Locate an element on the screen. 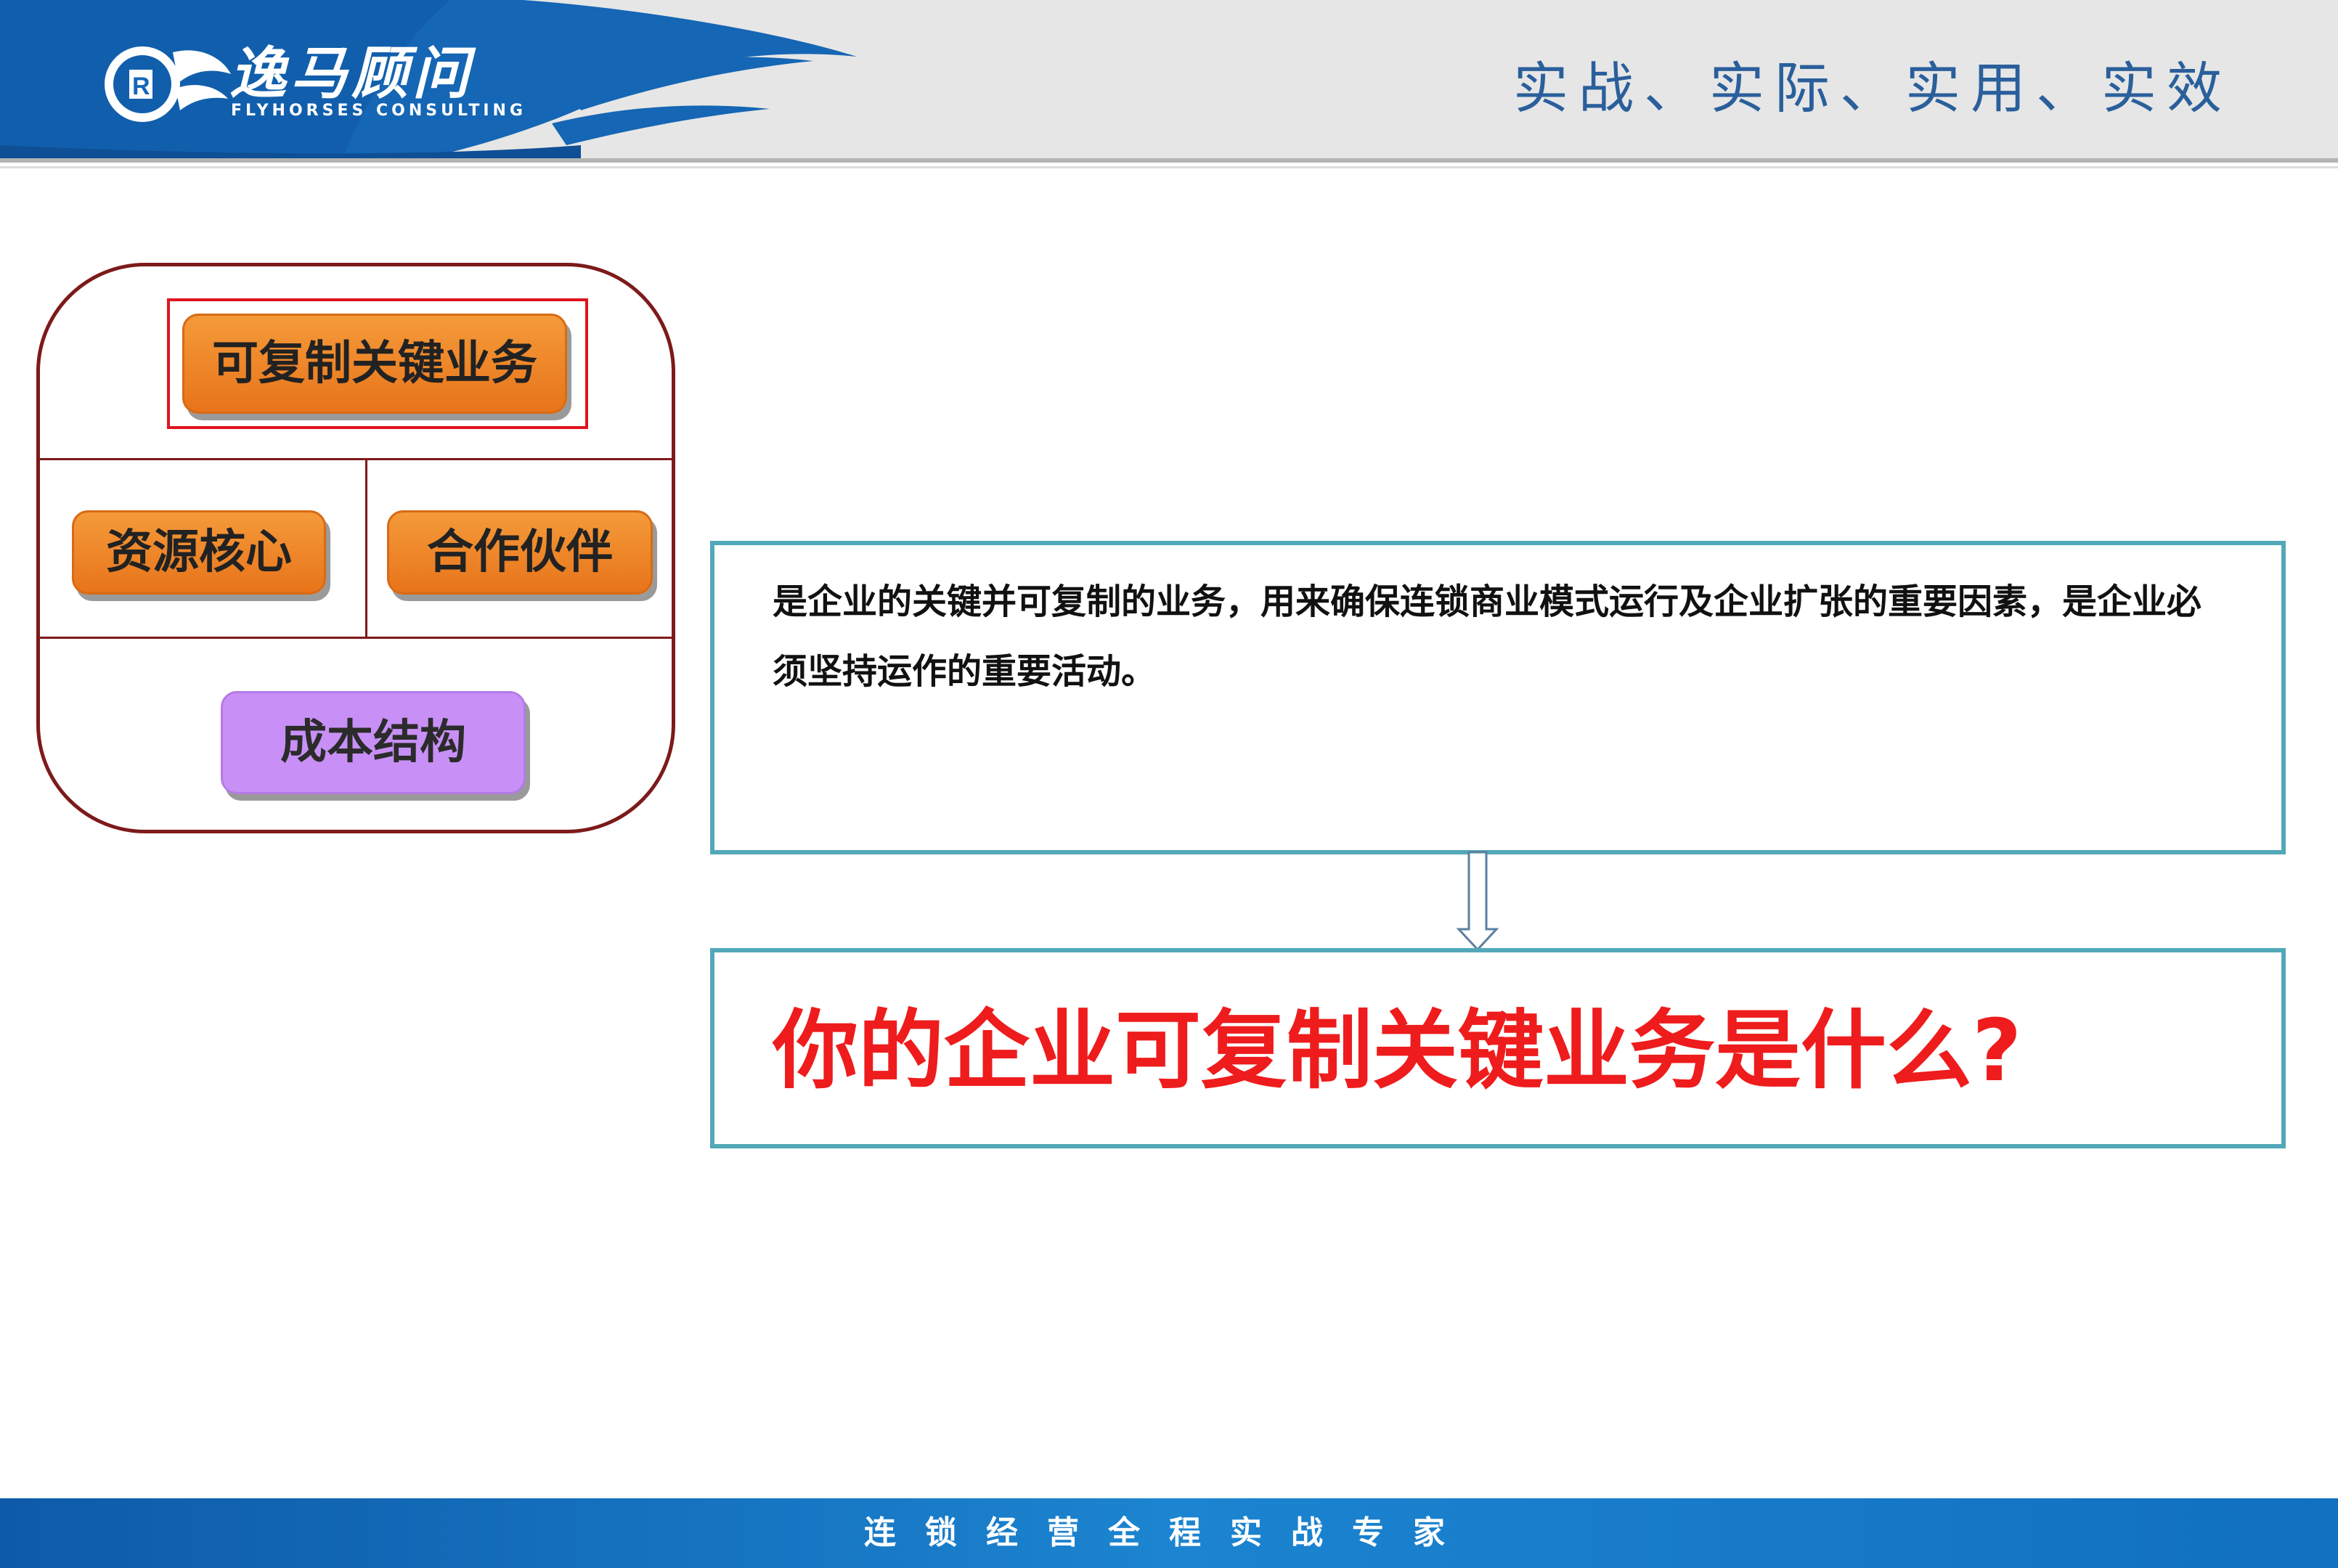 Image resolution: width=2338 pixels, height=1568 pixels. down-arrow-icon is located at coordinates (1477, 902).